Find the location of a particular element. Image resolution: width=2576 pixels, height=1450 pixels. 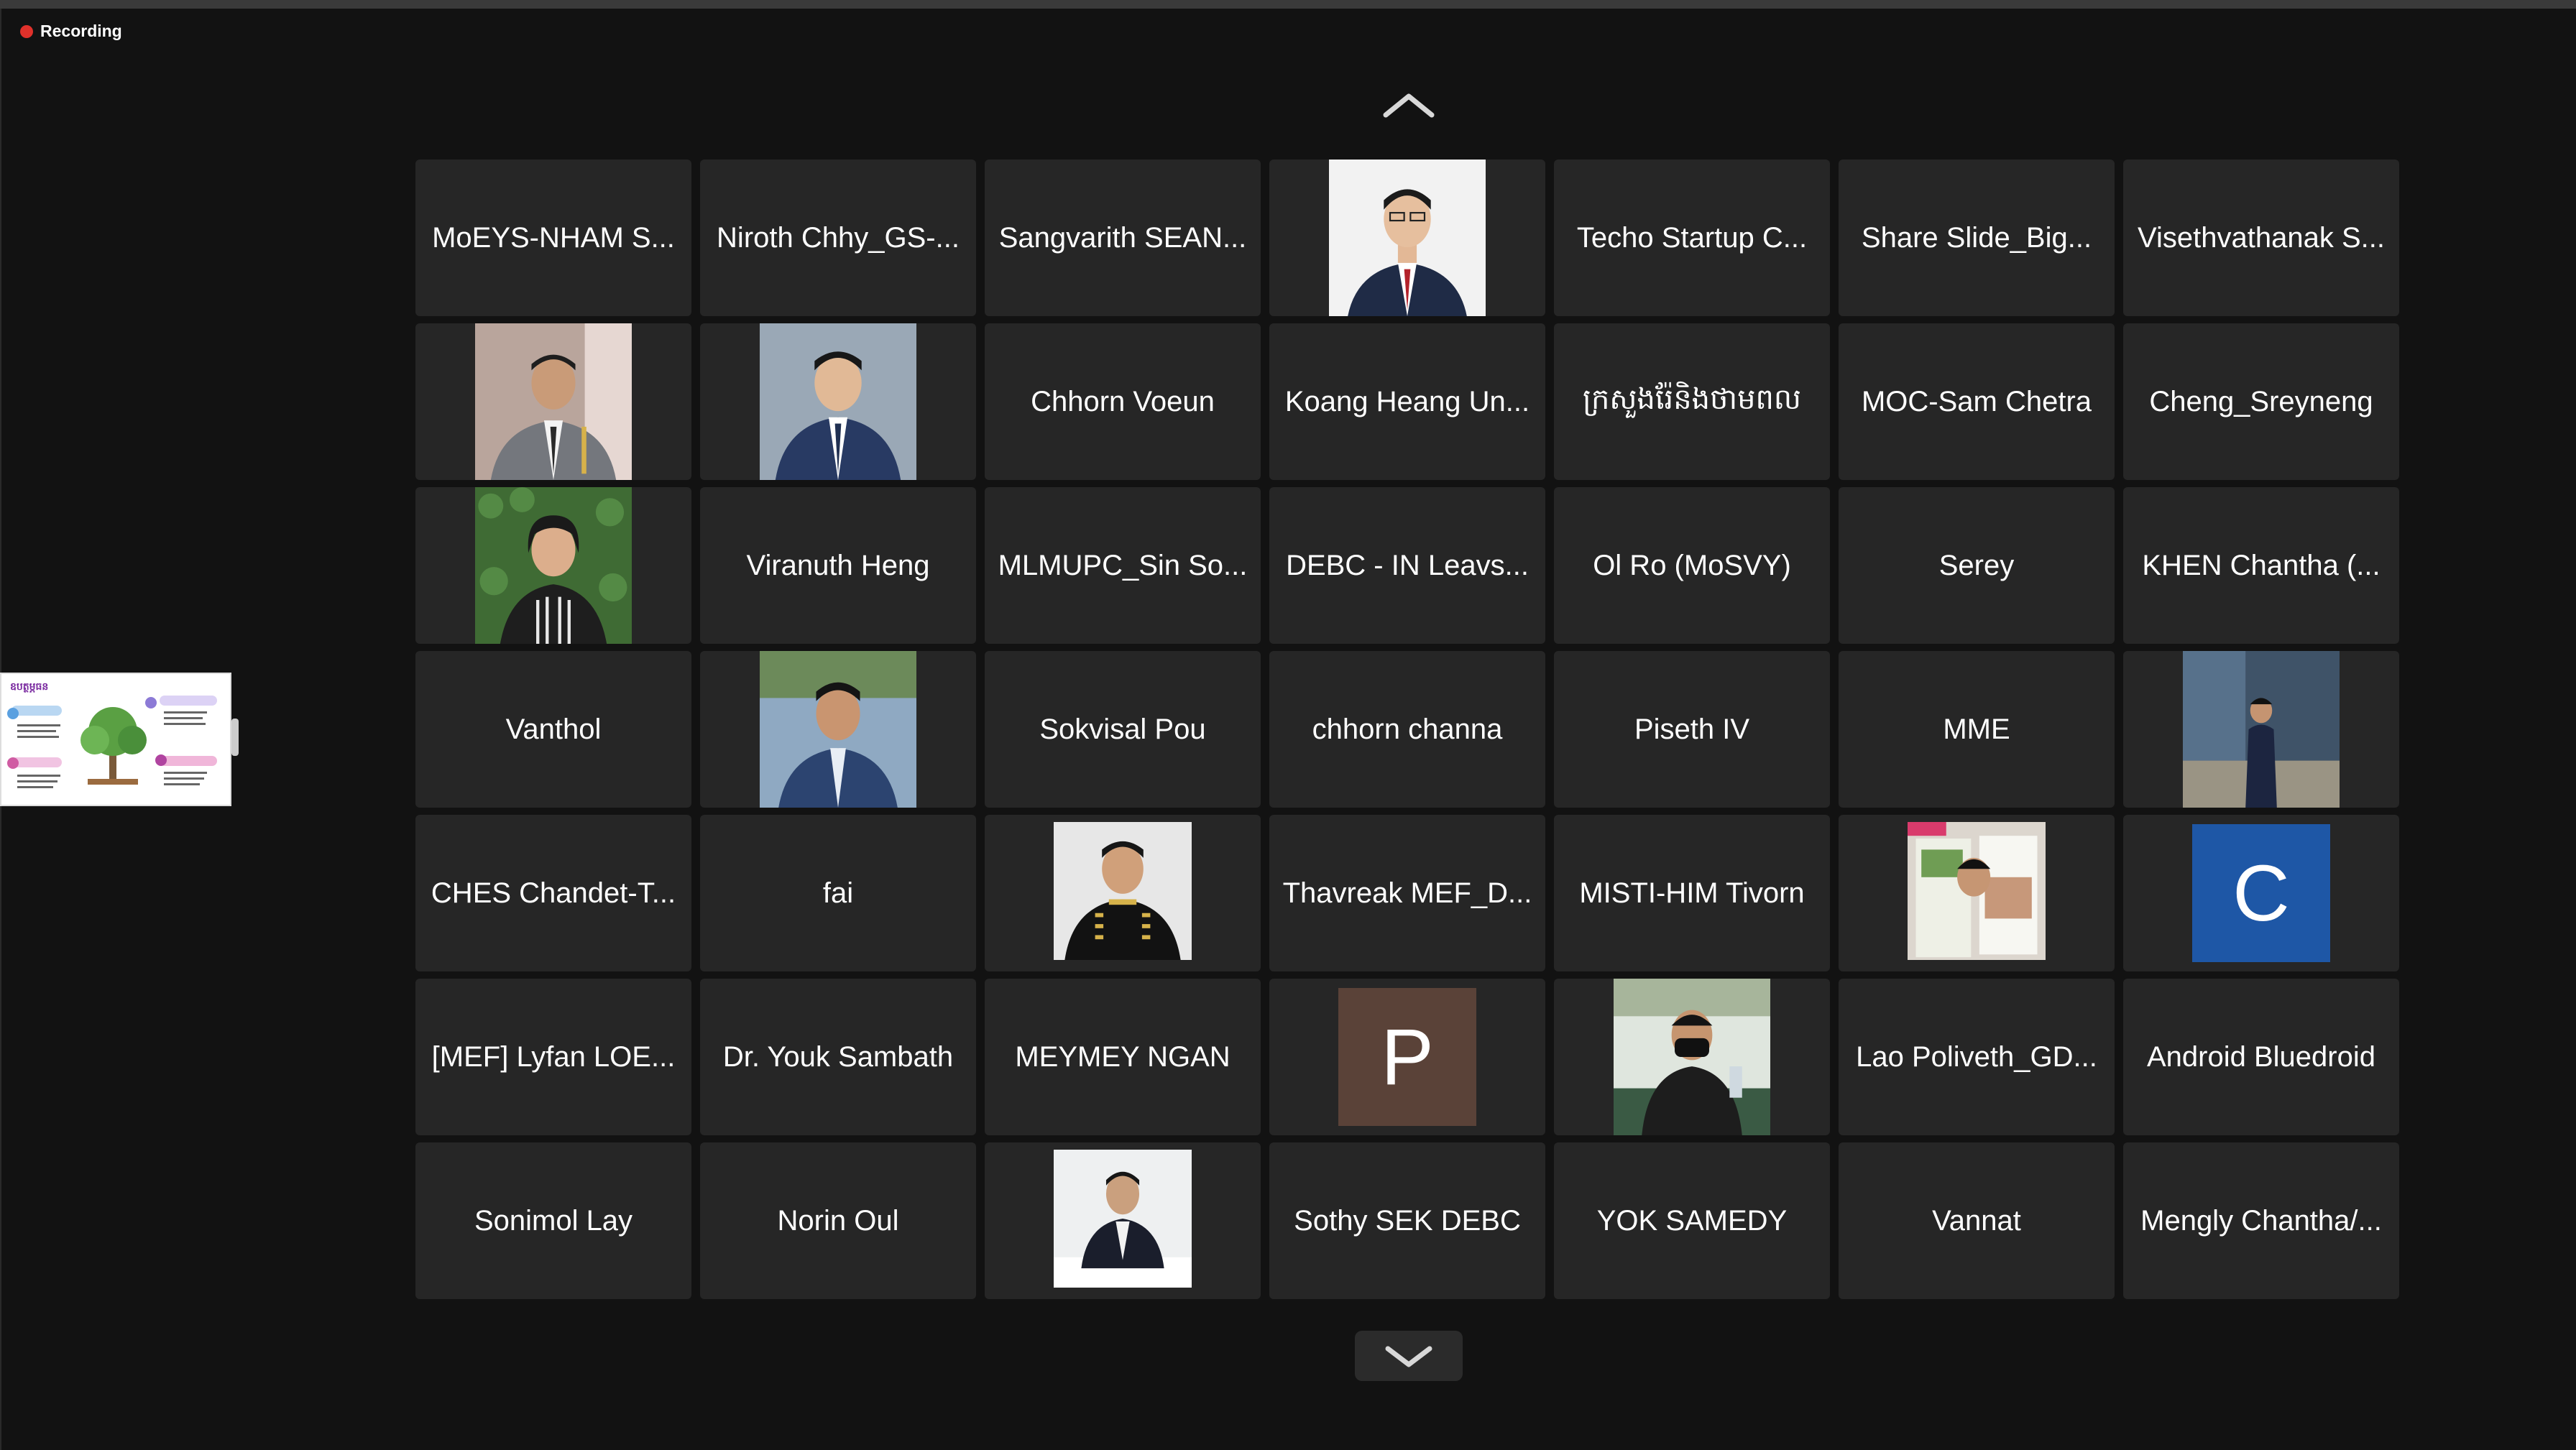

participant-tile-mme: MME is located at coordinates (1977, 729).